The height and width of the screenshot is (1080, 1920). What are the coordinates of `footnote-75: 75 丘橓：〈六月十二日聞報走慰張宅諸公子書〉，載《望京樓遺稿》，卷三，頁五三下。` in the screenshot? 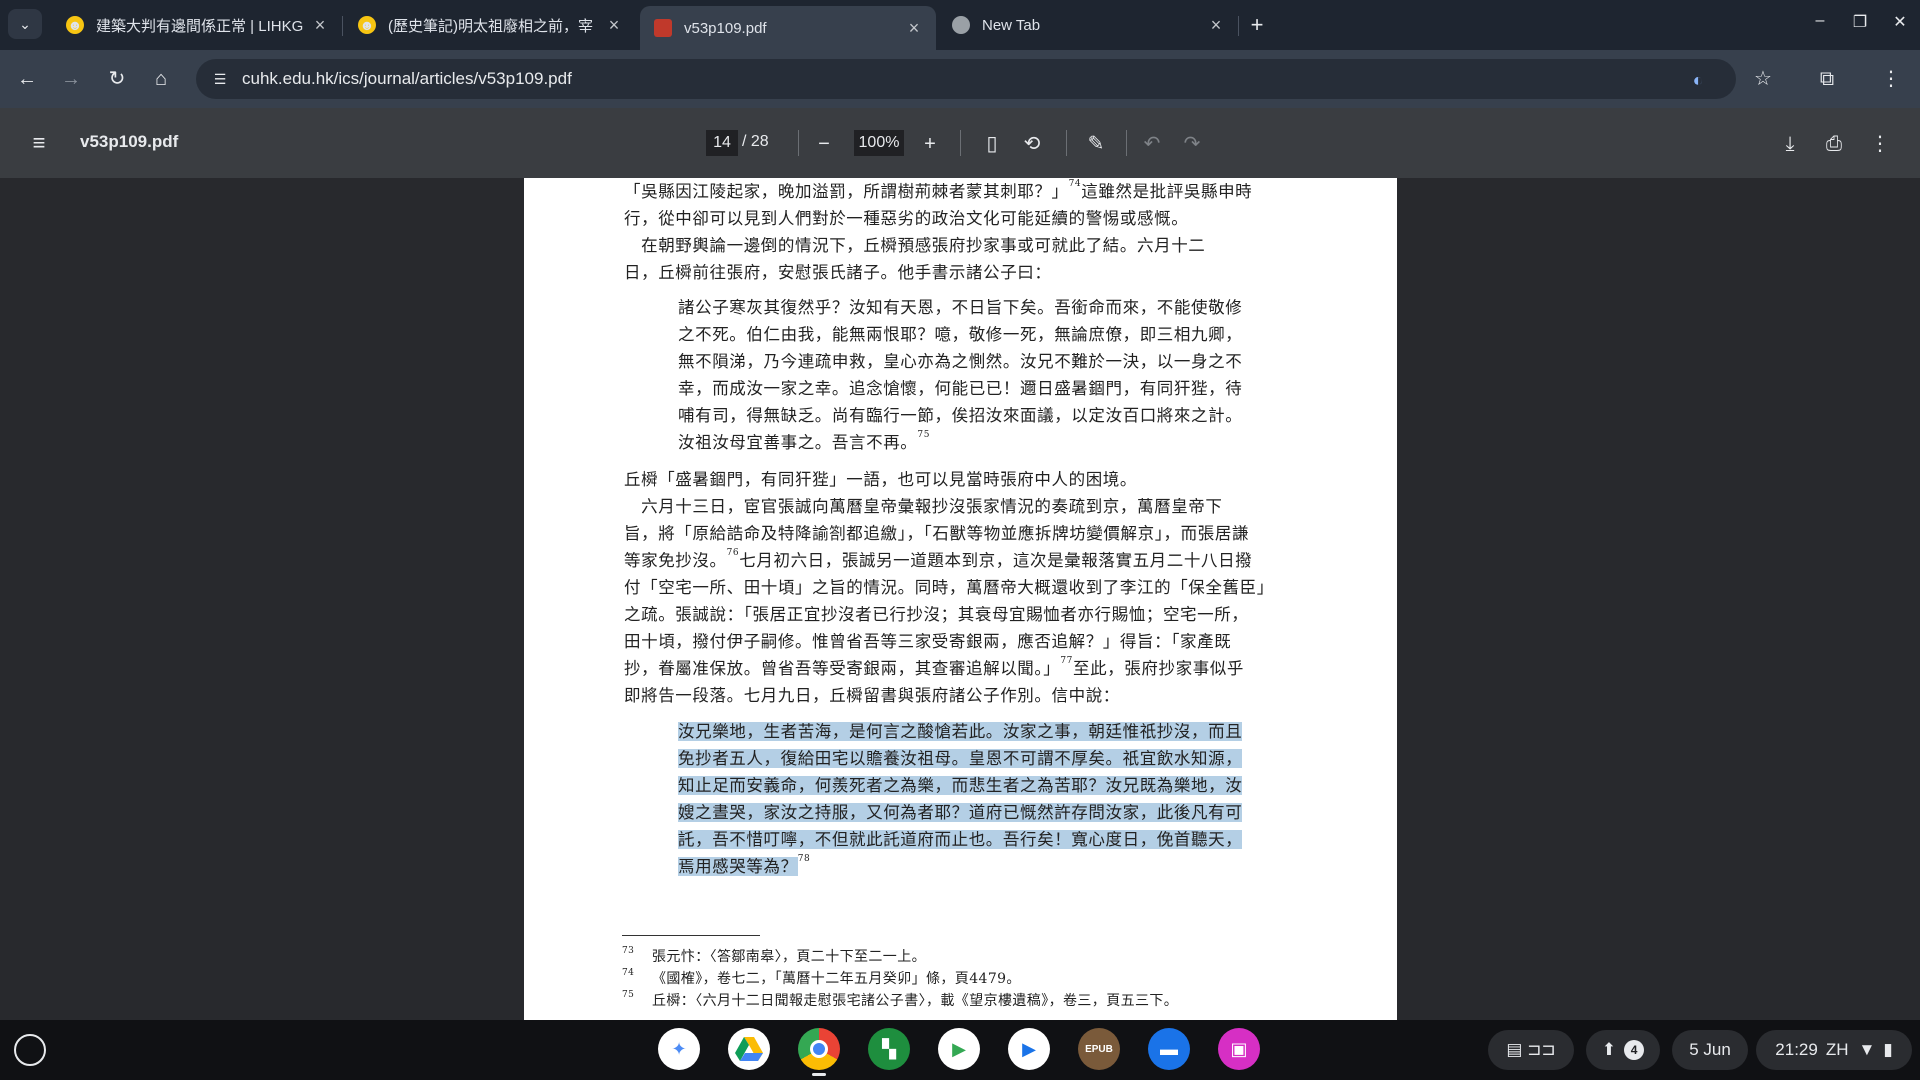 It's located at (900, 999).